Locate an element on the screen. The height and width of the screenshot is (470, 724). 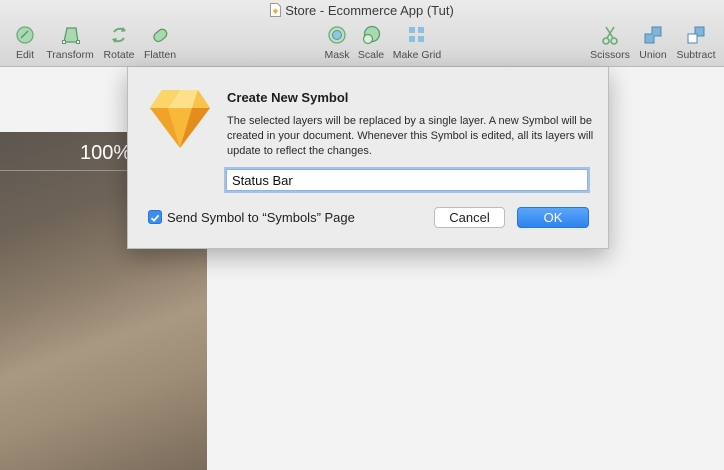
scissors-icon is located at coordinates (610, 35).